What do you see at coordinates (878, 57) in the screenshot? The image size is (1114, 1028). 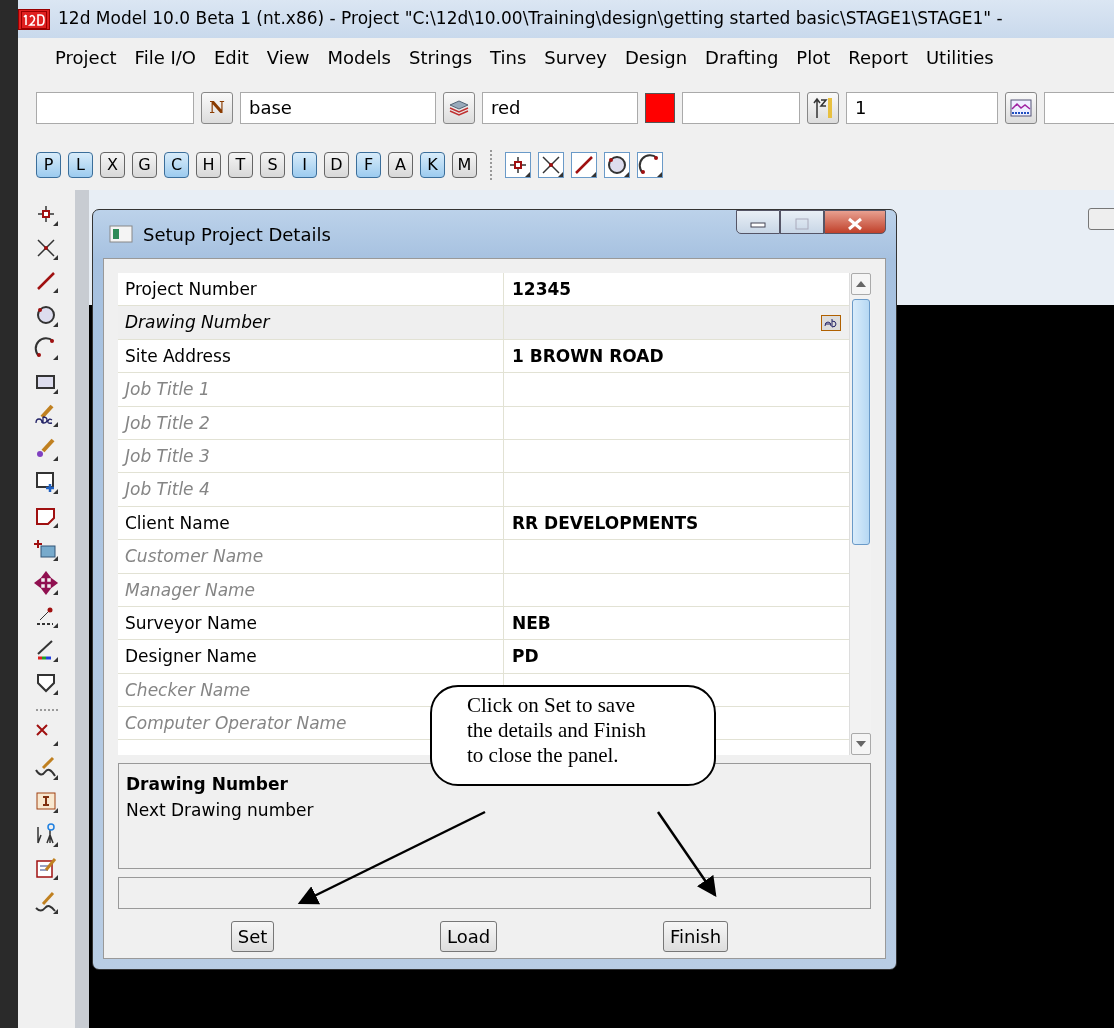 I see `menu-item: Report` at bounding box center [878, 57].